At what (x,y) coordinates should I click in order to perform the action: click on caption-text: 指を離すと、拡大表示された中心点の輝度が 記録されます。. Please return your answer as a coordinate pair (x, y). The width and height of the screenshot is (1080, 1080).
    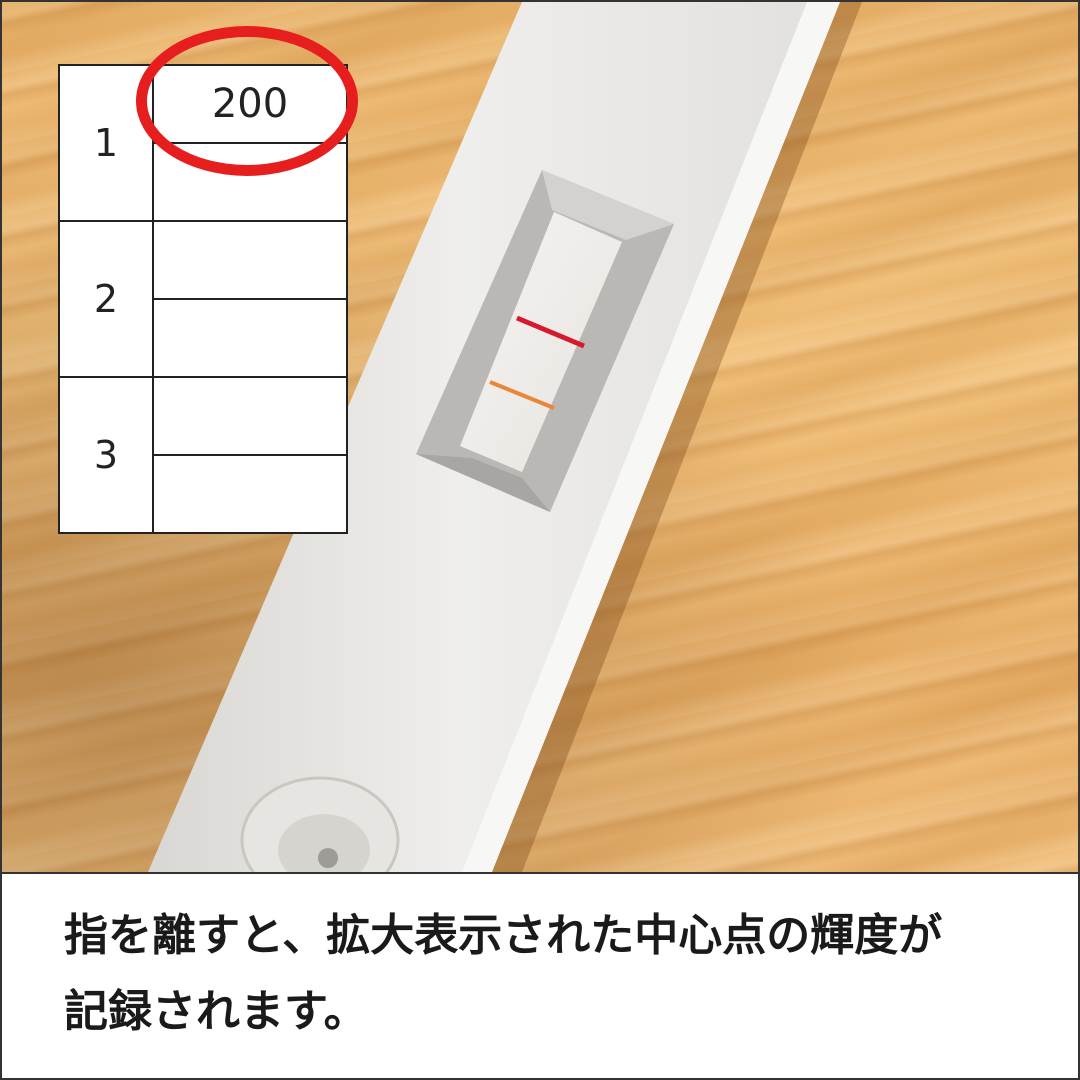
    Looking at the image, I should click on (559, 974).